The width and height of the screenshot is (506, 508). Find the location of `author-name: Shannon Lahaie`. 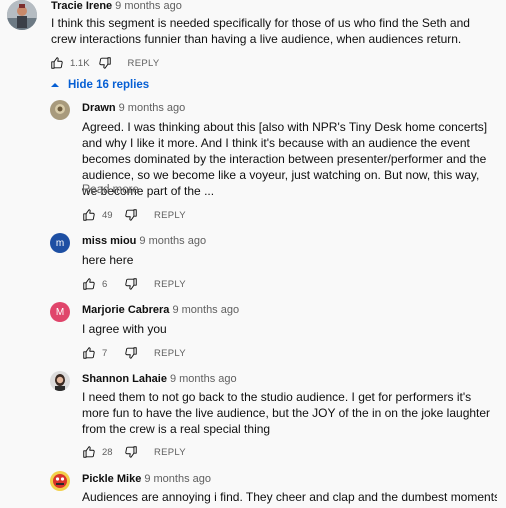

author-name: Shannon Lahaie is located at coordinates (124, 379).